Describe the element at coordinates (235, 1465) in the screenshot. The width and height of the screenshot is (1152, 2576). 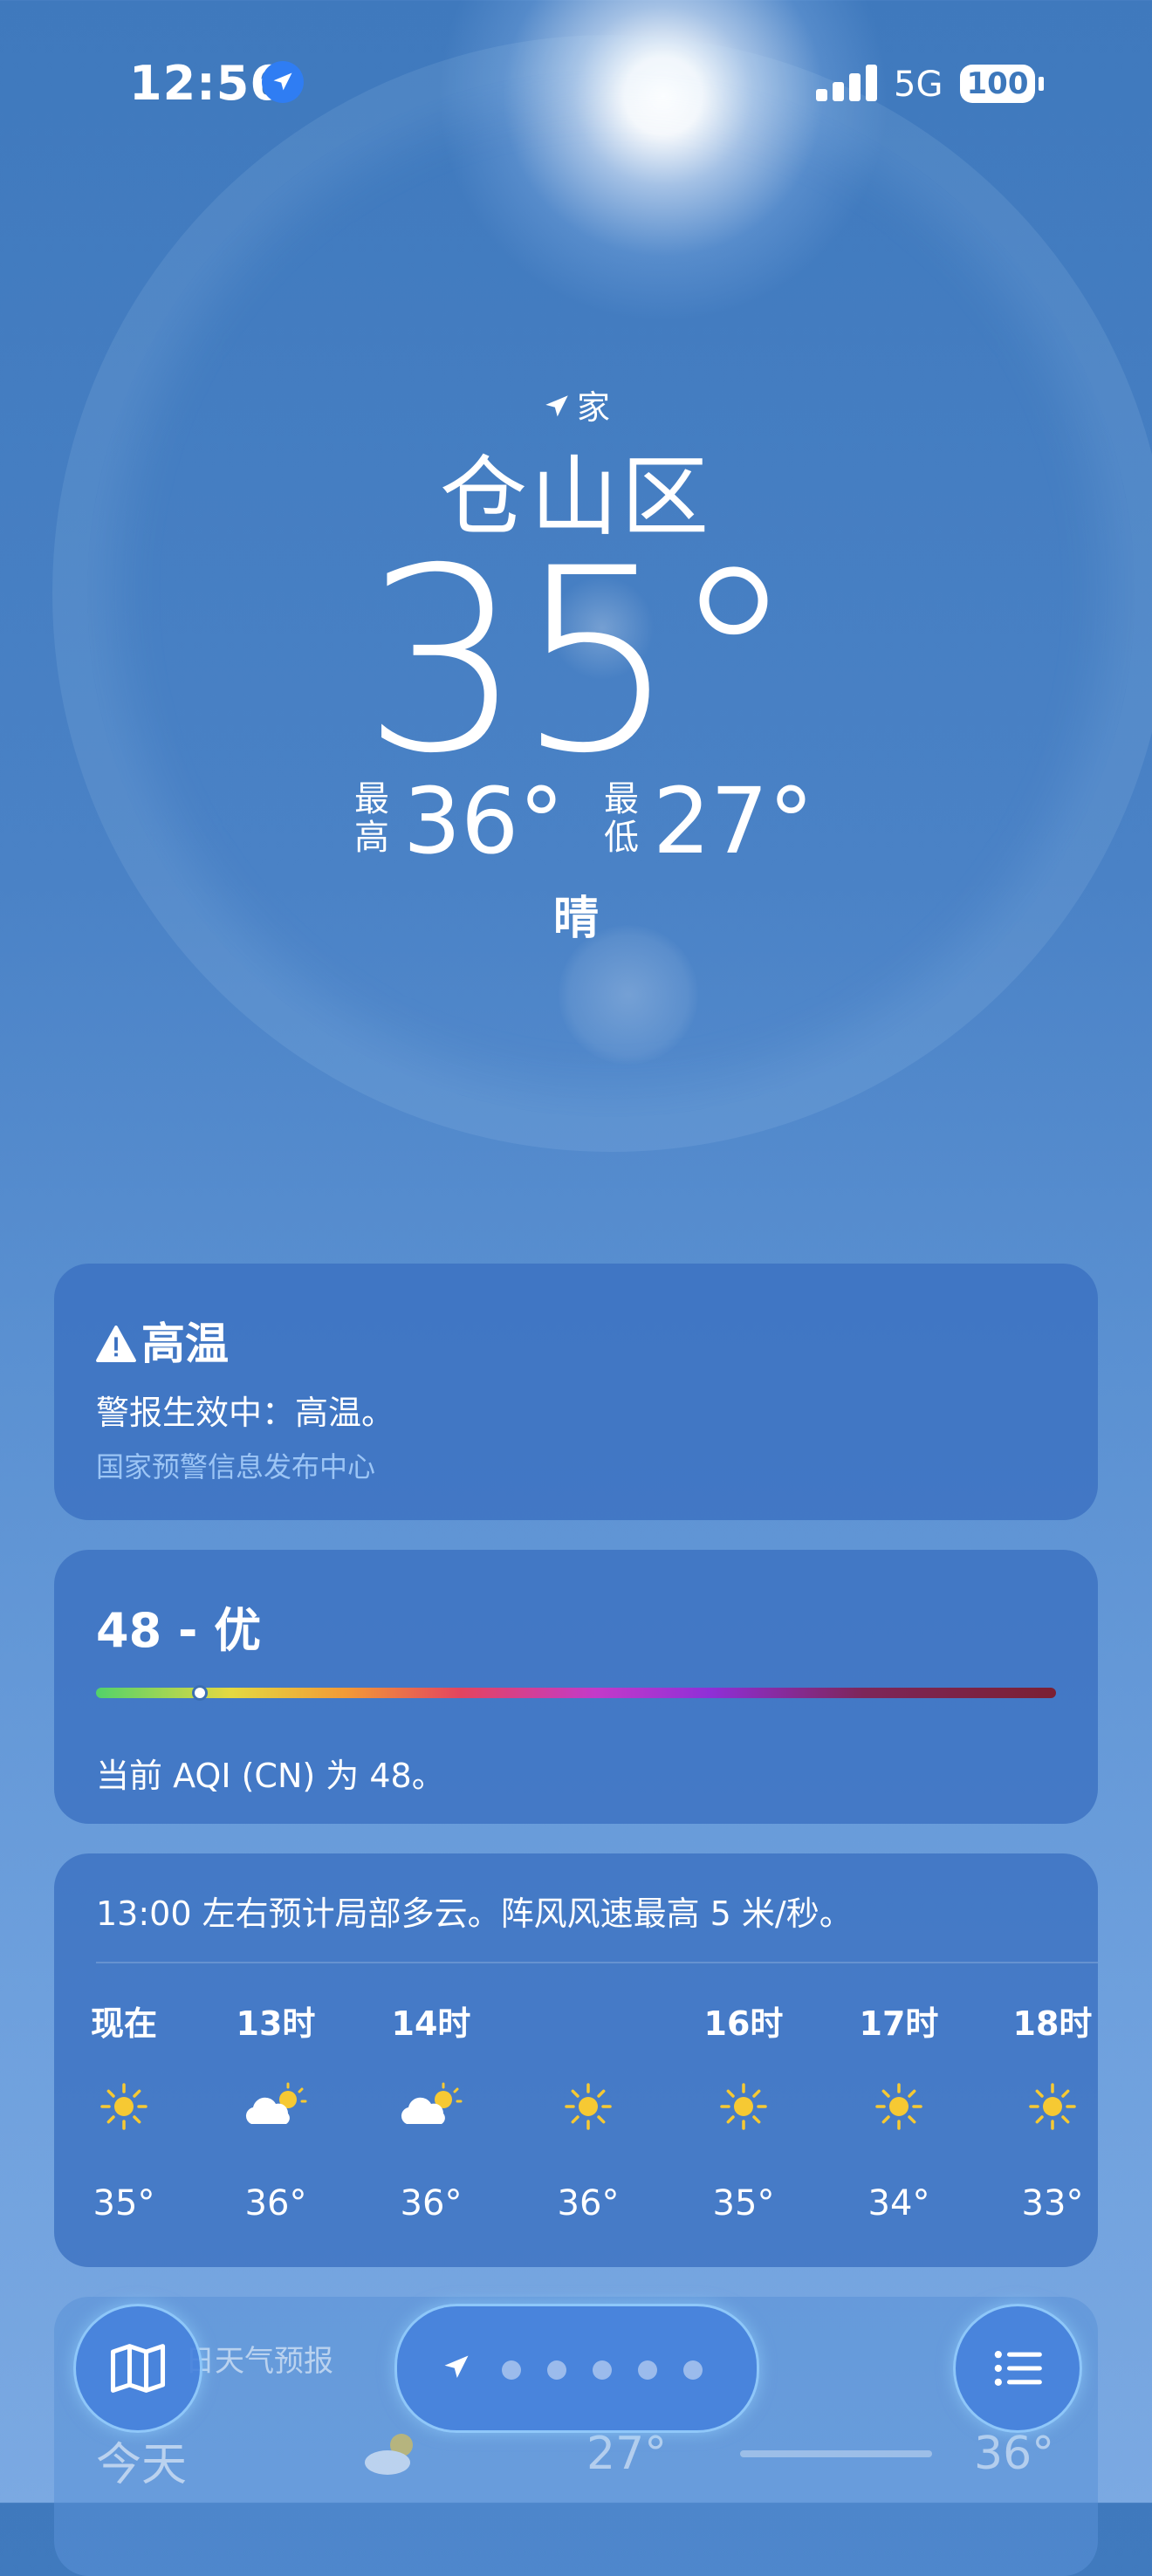
I see `alert-source-link: 国家预警信息发布中心` at that location.